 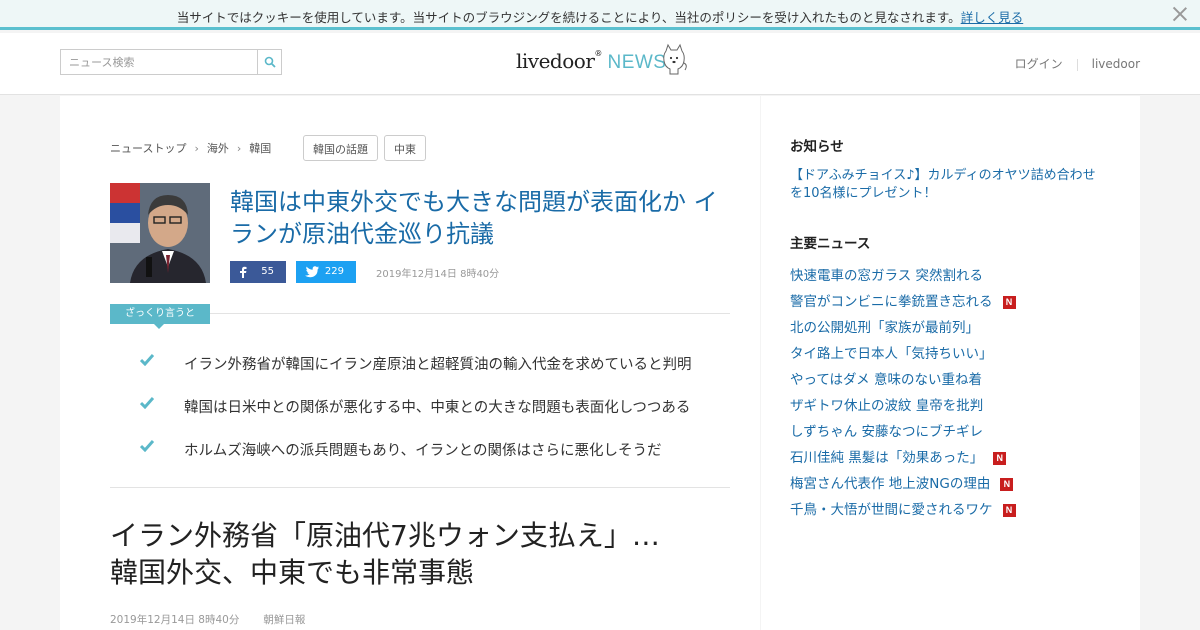 I want to click on article-thumbnail, so click(x=160, y=233).